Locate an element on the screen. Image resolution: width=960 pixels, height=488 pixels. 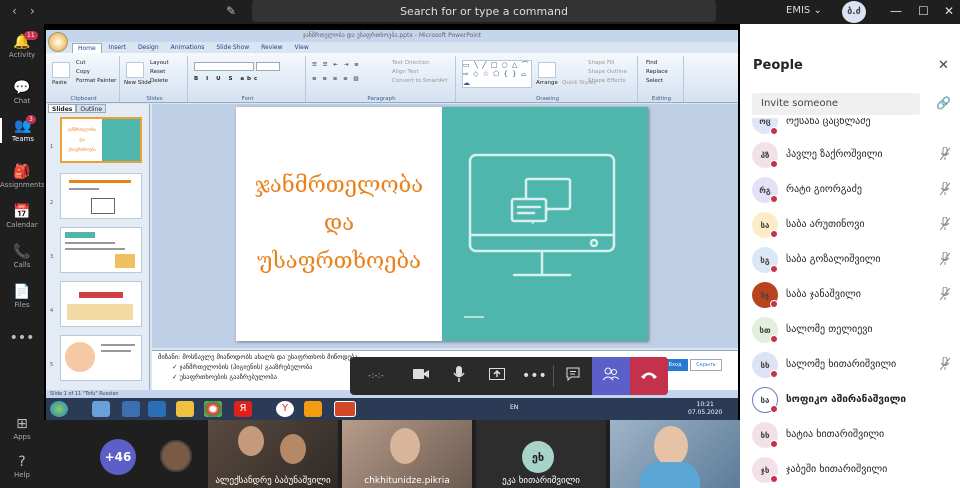
participant-row: სა სოფიკო აშირანაშვილი is located at coordinates (855, 401).